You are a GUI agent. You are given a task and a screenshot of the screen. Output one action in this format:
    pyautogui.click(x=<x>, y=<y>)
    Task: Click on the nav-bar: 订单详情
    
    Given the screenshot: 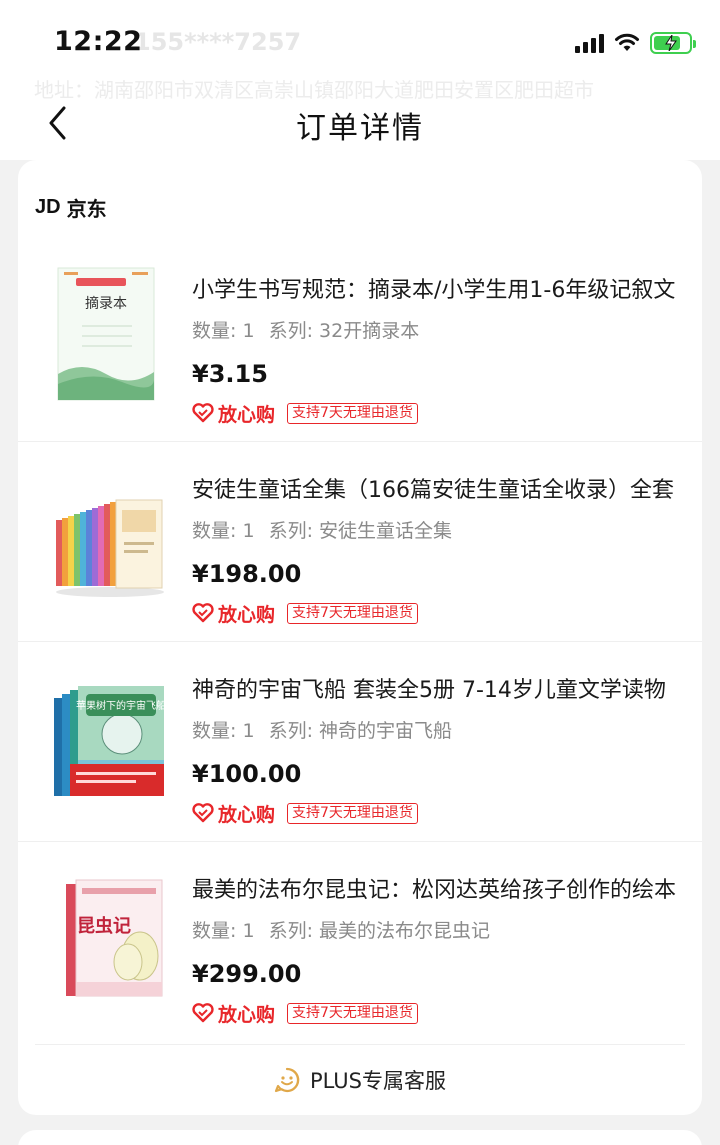 What is the action you would take?
    pyautogui.click(x=360, y=123)
    